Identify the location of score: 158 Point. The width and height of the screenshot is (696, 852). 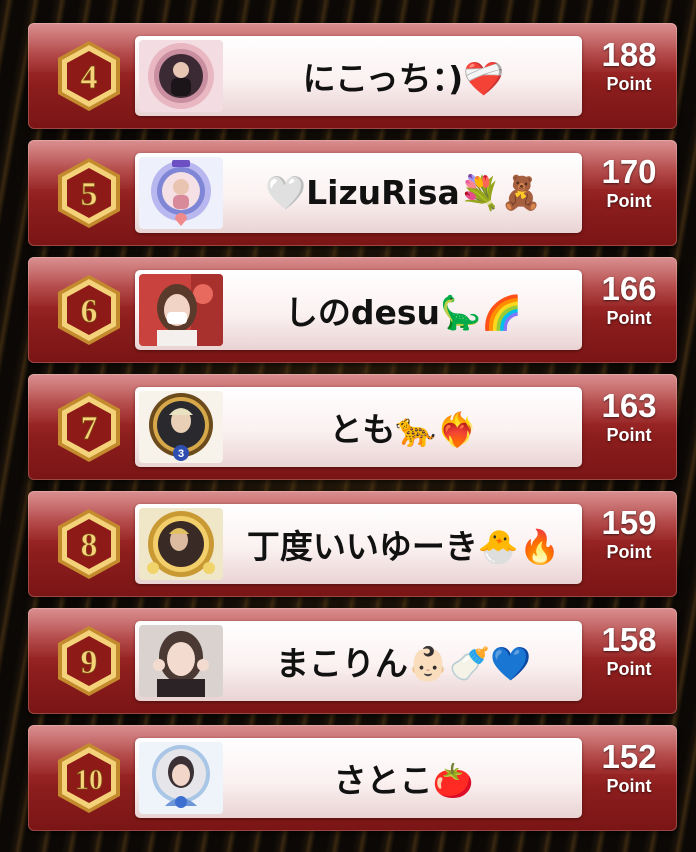
(629, 651).